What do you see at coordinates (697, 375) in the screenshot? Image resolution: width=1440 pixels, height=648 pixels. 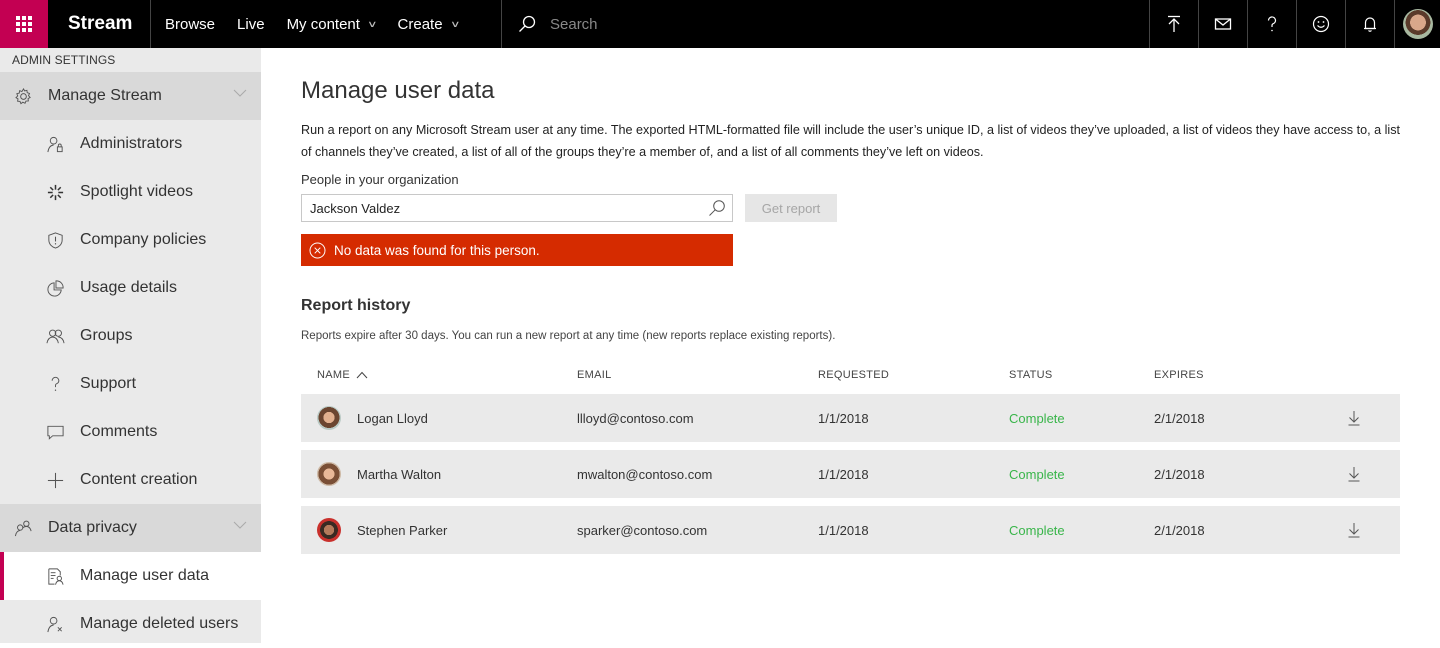 I see `column-header-email: EMAIL` at bounding box center [697, 375].